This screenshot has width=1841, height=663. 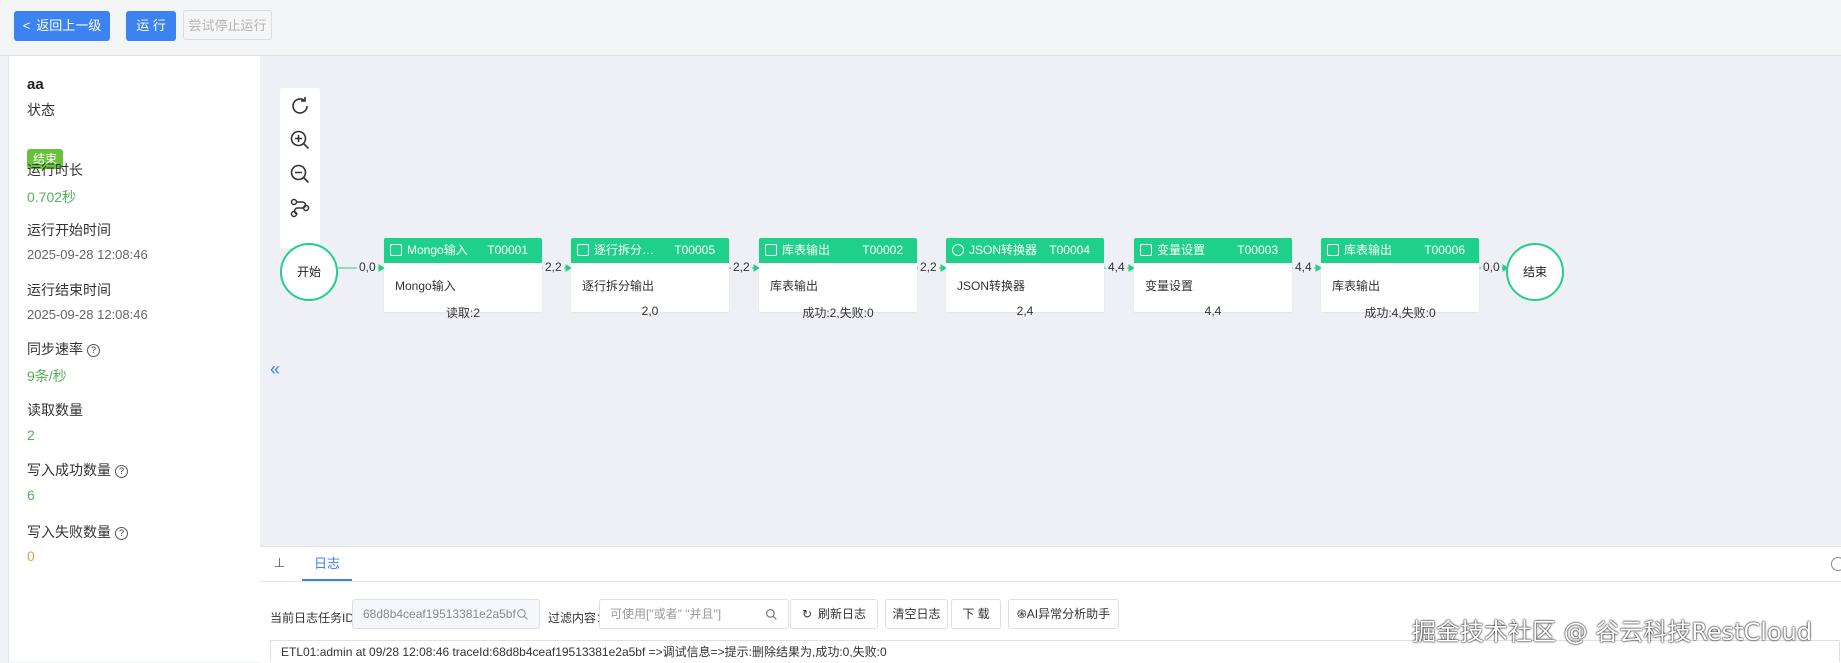 I want to click on node-body: JSON转换器, so click(x=991, y=286).